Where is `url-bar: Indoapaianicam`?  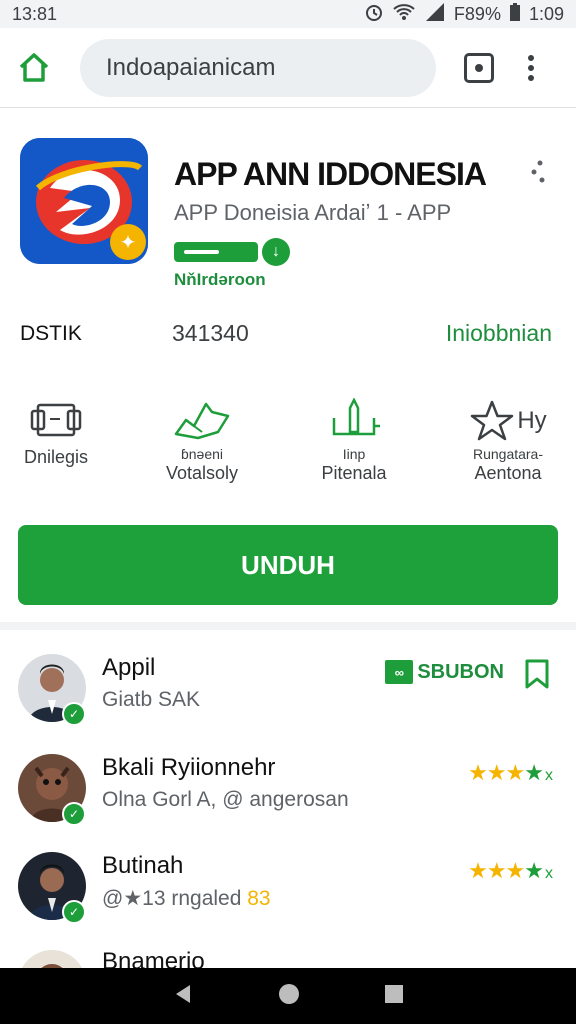
url-bar: Indoapaianicam is located at coordinates (258, 67).